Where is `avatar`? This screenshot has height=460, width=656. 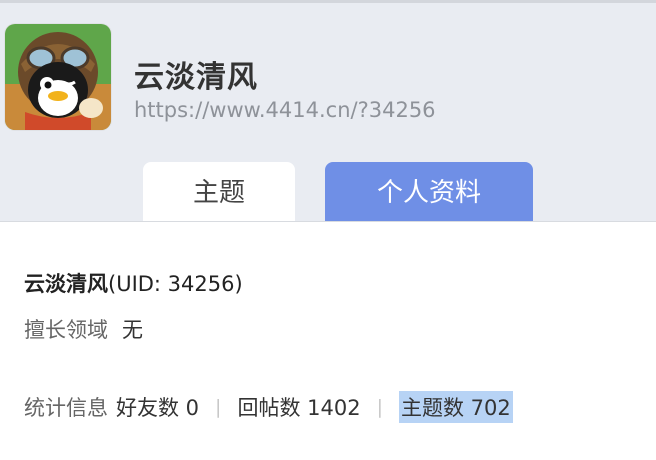 avatar is located at coordinates (58, 77).